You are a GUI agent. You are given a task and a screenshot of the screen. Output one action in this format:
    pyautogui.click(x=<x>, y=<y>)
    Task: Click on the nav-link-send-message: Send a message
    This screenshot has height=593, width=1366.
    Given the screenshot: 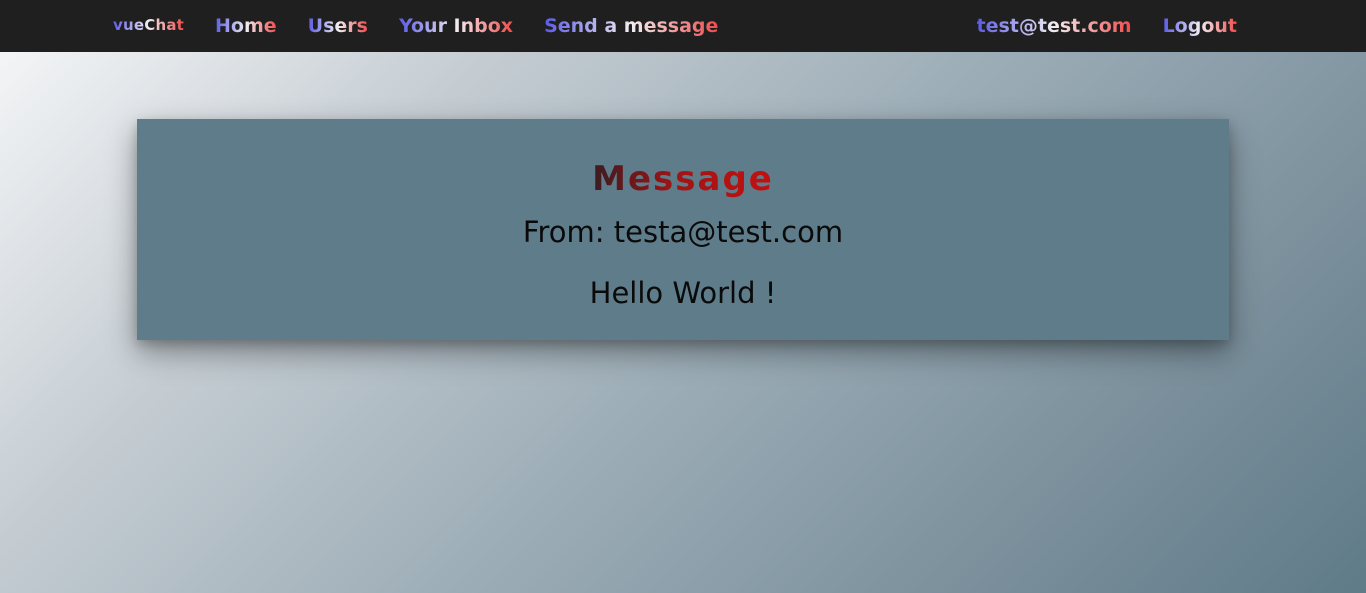 What is the action you would take?
    pyautogui.click(x=631, y=26)
    